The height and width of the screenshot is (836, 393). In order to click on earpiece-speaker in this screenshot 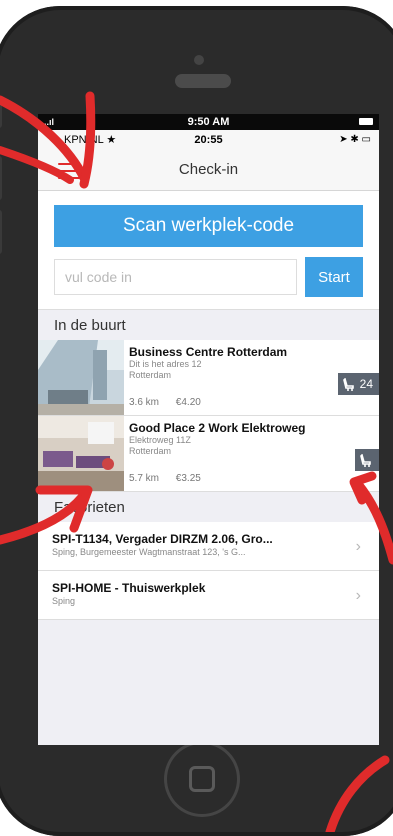, I will do `click(203, 81)`.